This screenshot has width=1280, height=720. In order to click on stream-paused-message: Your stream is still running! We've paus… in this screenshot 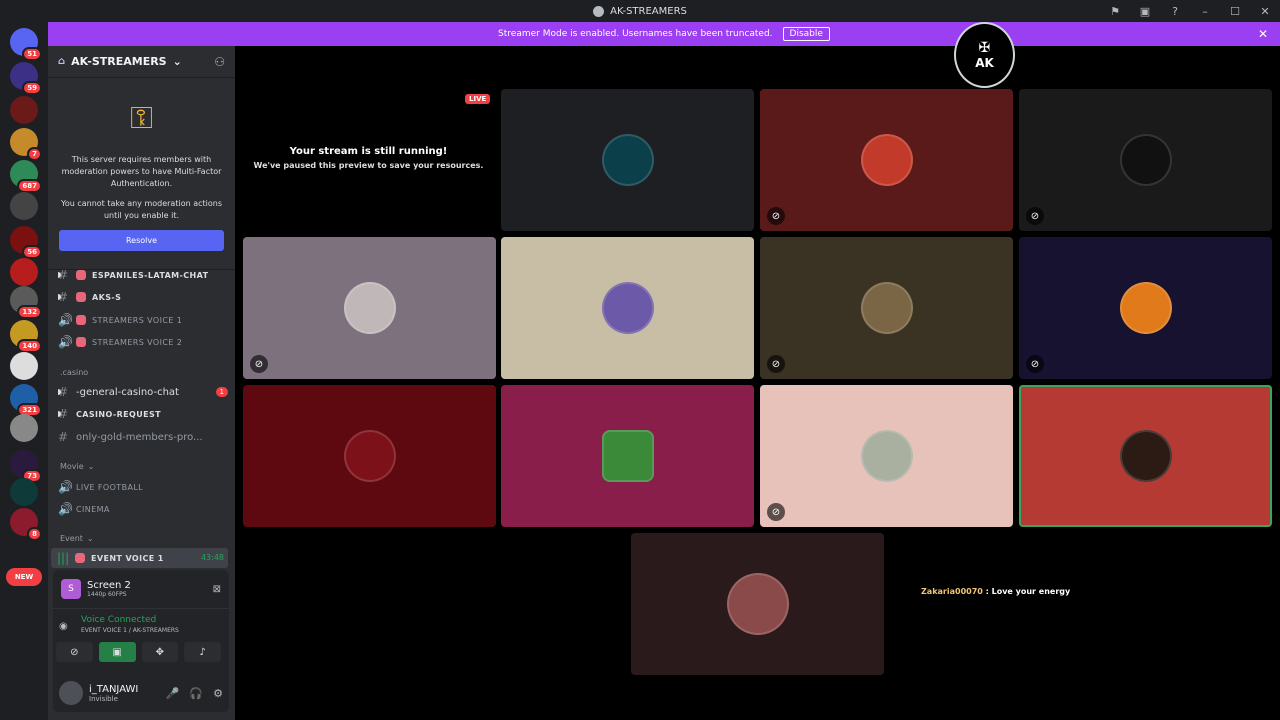, I will do `click(368, 158)`.